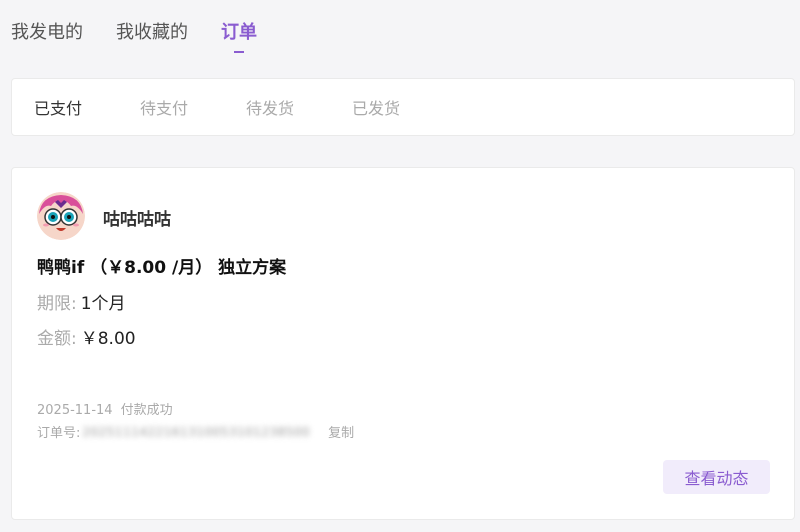 This screenshot has width=800, height=532. Describe the element at coordinates (716, 477) in the screenshot. I see `view-updates-button: 查看动态` at that location.